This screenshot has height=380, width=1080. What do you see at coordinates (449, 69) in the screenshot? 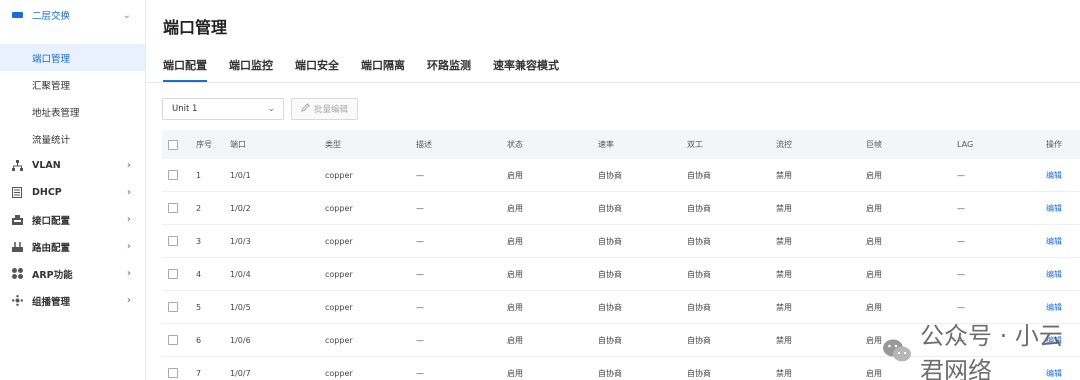
I see `tab-loop-detection: 环路监测` at bounding box center [449, 69].